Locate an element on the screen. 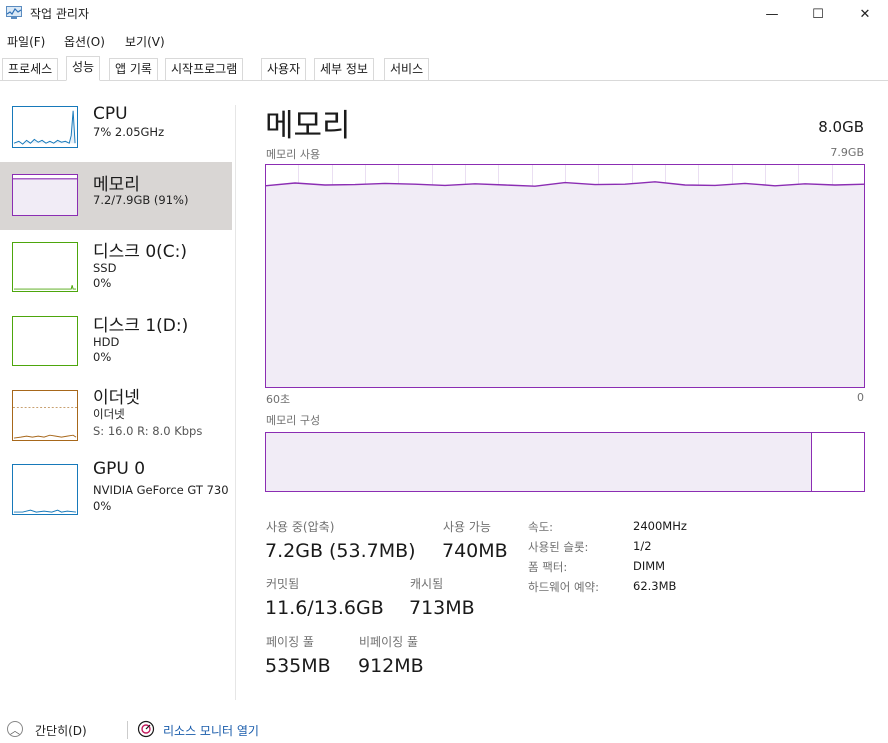  footer-separator is located at coordinates (127, 730).